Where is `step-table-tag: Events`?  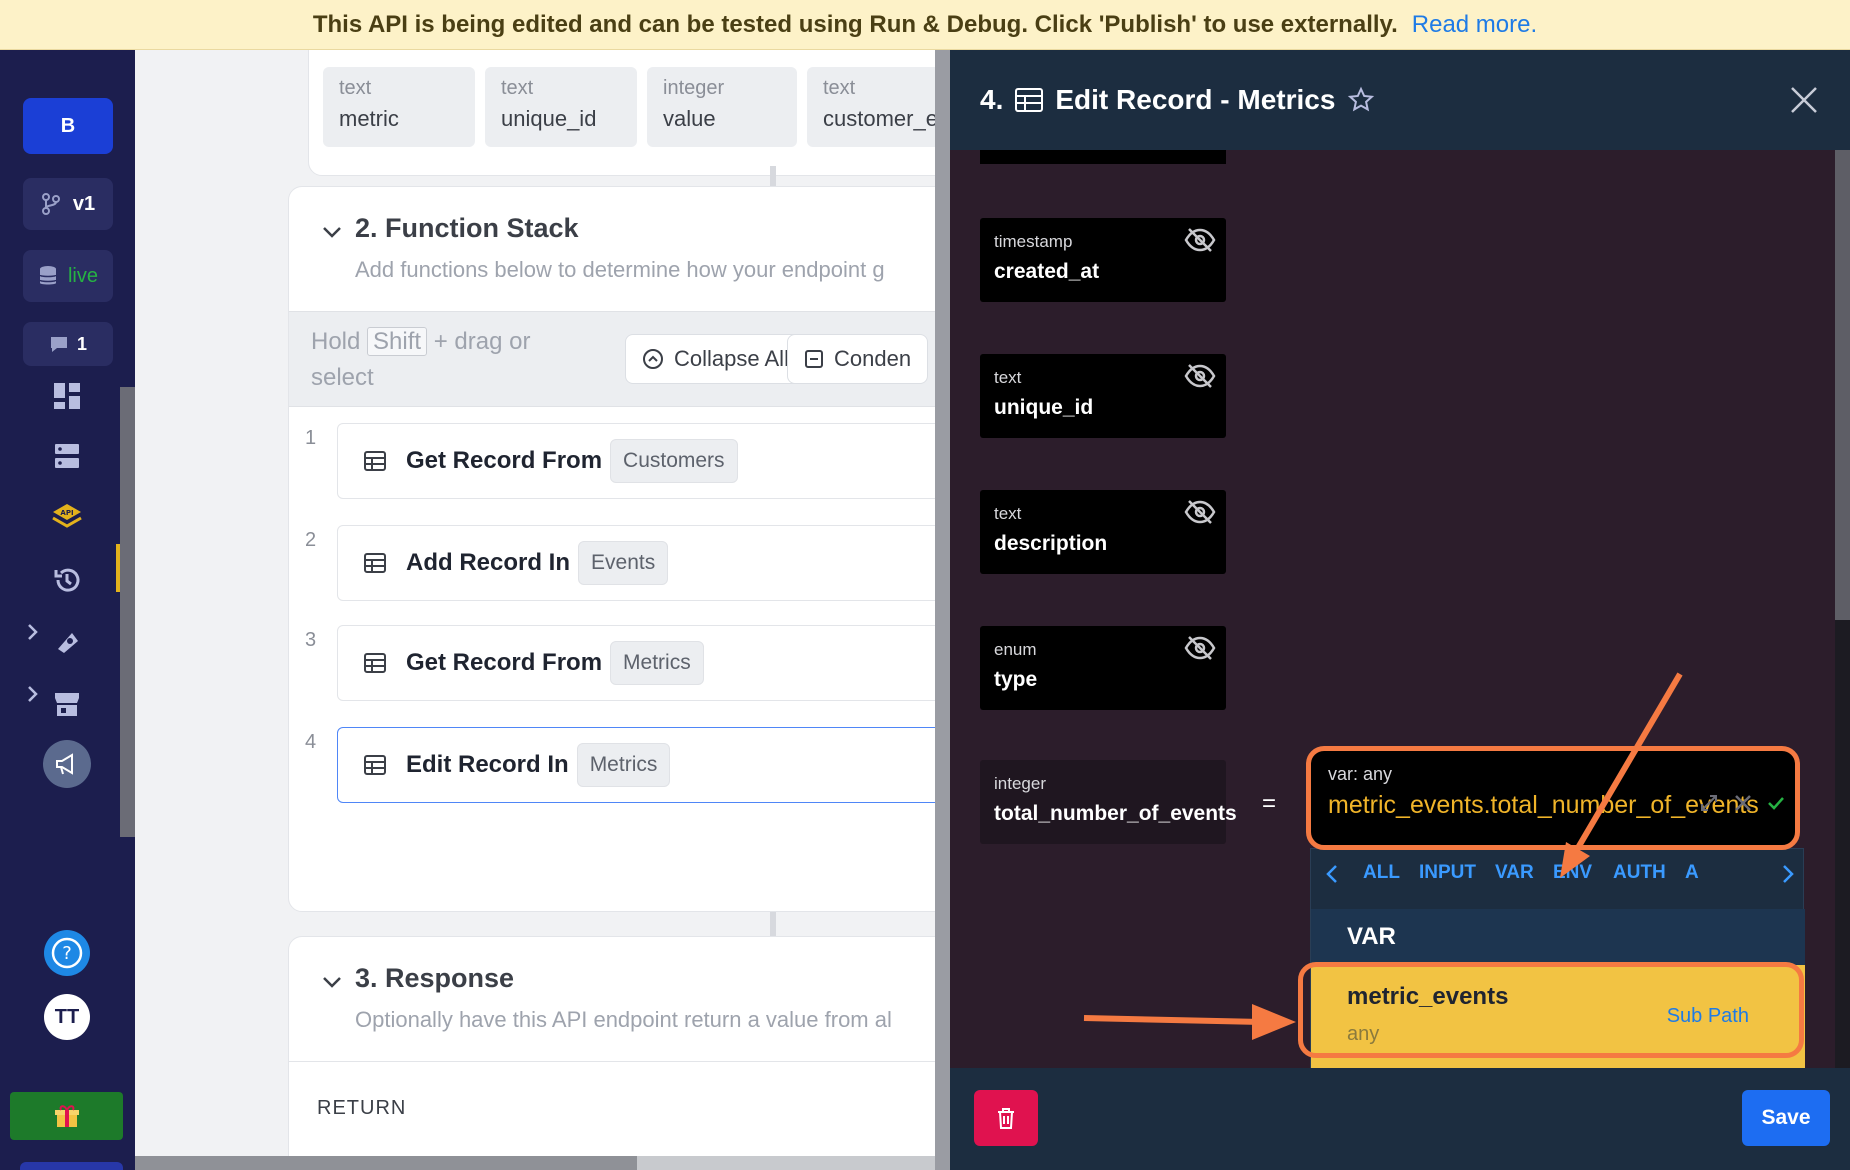 step-table-tag: Events is located at coordinates (623, 563).